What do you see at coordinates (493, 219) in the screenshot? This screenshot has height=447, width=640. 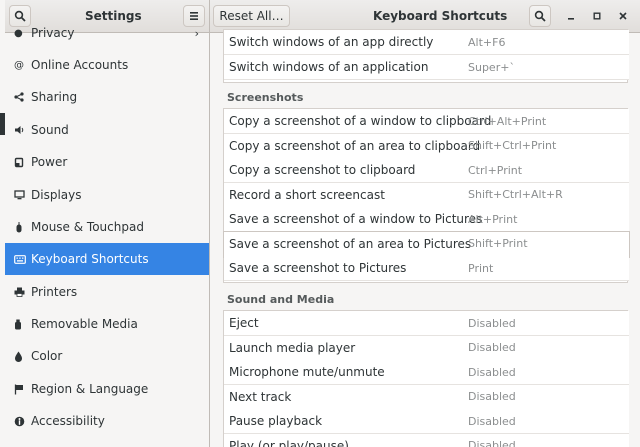 I see `shortcut-accel: Alt+Print` at bounding box center [493, 219].